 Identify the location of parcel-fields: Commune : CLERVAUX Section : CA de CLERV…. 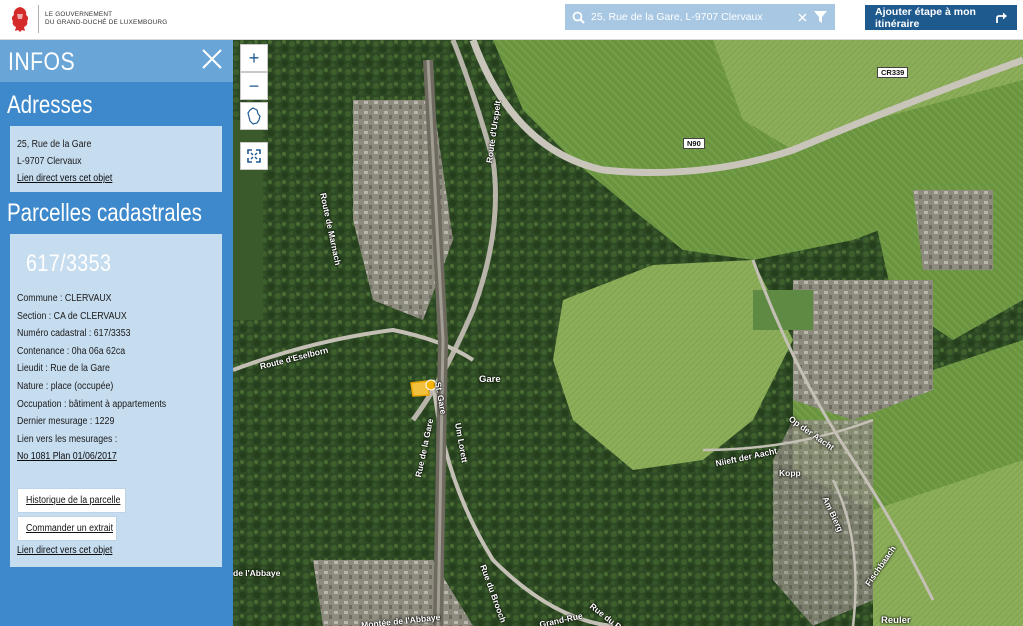
(119, 378).